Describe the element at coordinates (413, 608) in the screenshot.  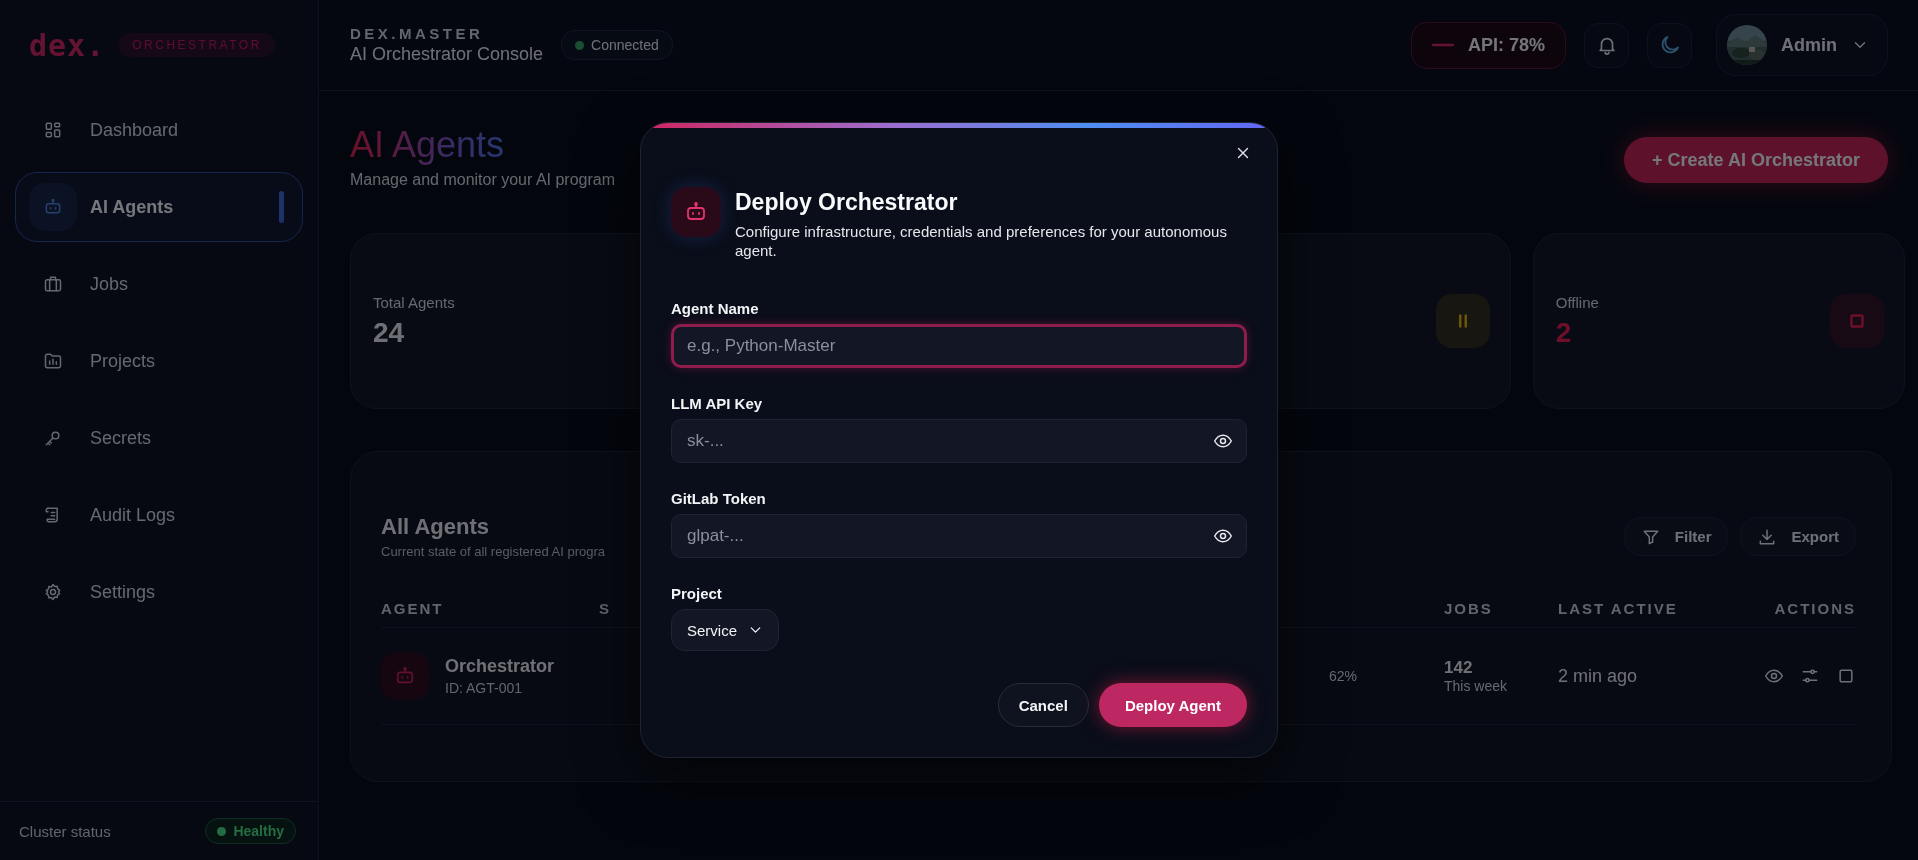
I see `column-header: AGENT` at that location.